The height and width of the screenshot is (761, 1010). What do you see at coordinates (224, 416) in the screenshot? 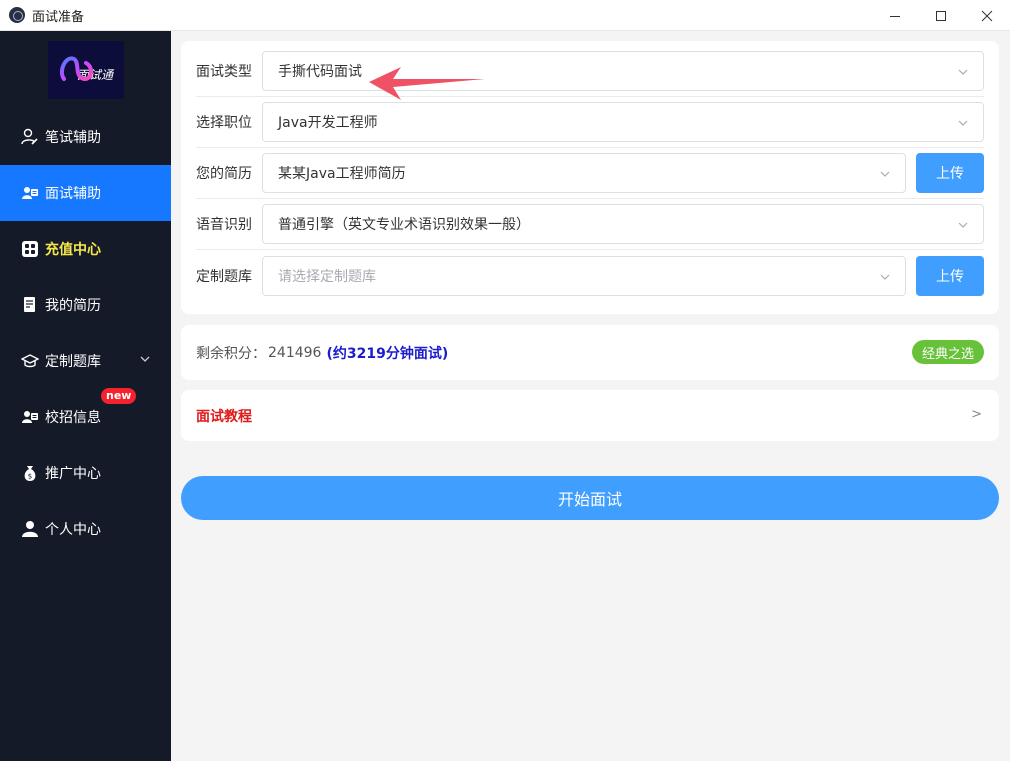
I see `tutorial-label: 面试教程` at bounding box center [224, 416].